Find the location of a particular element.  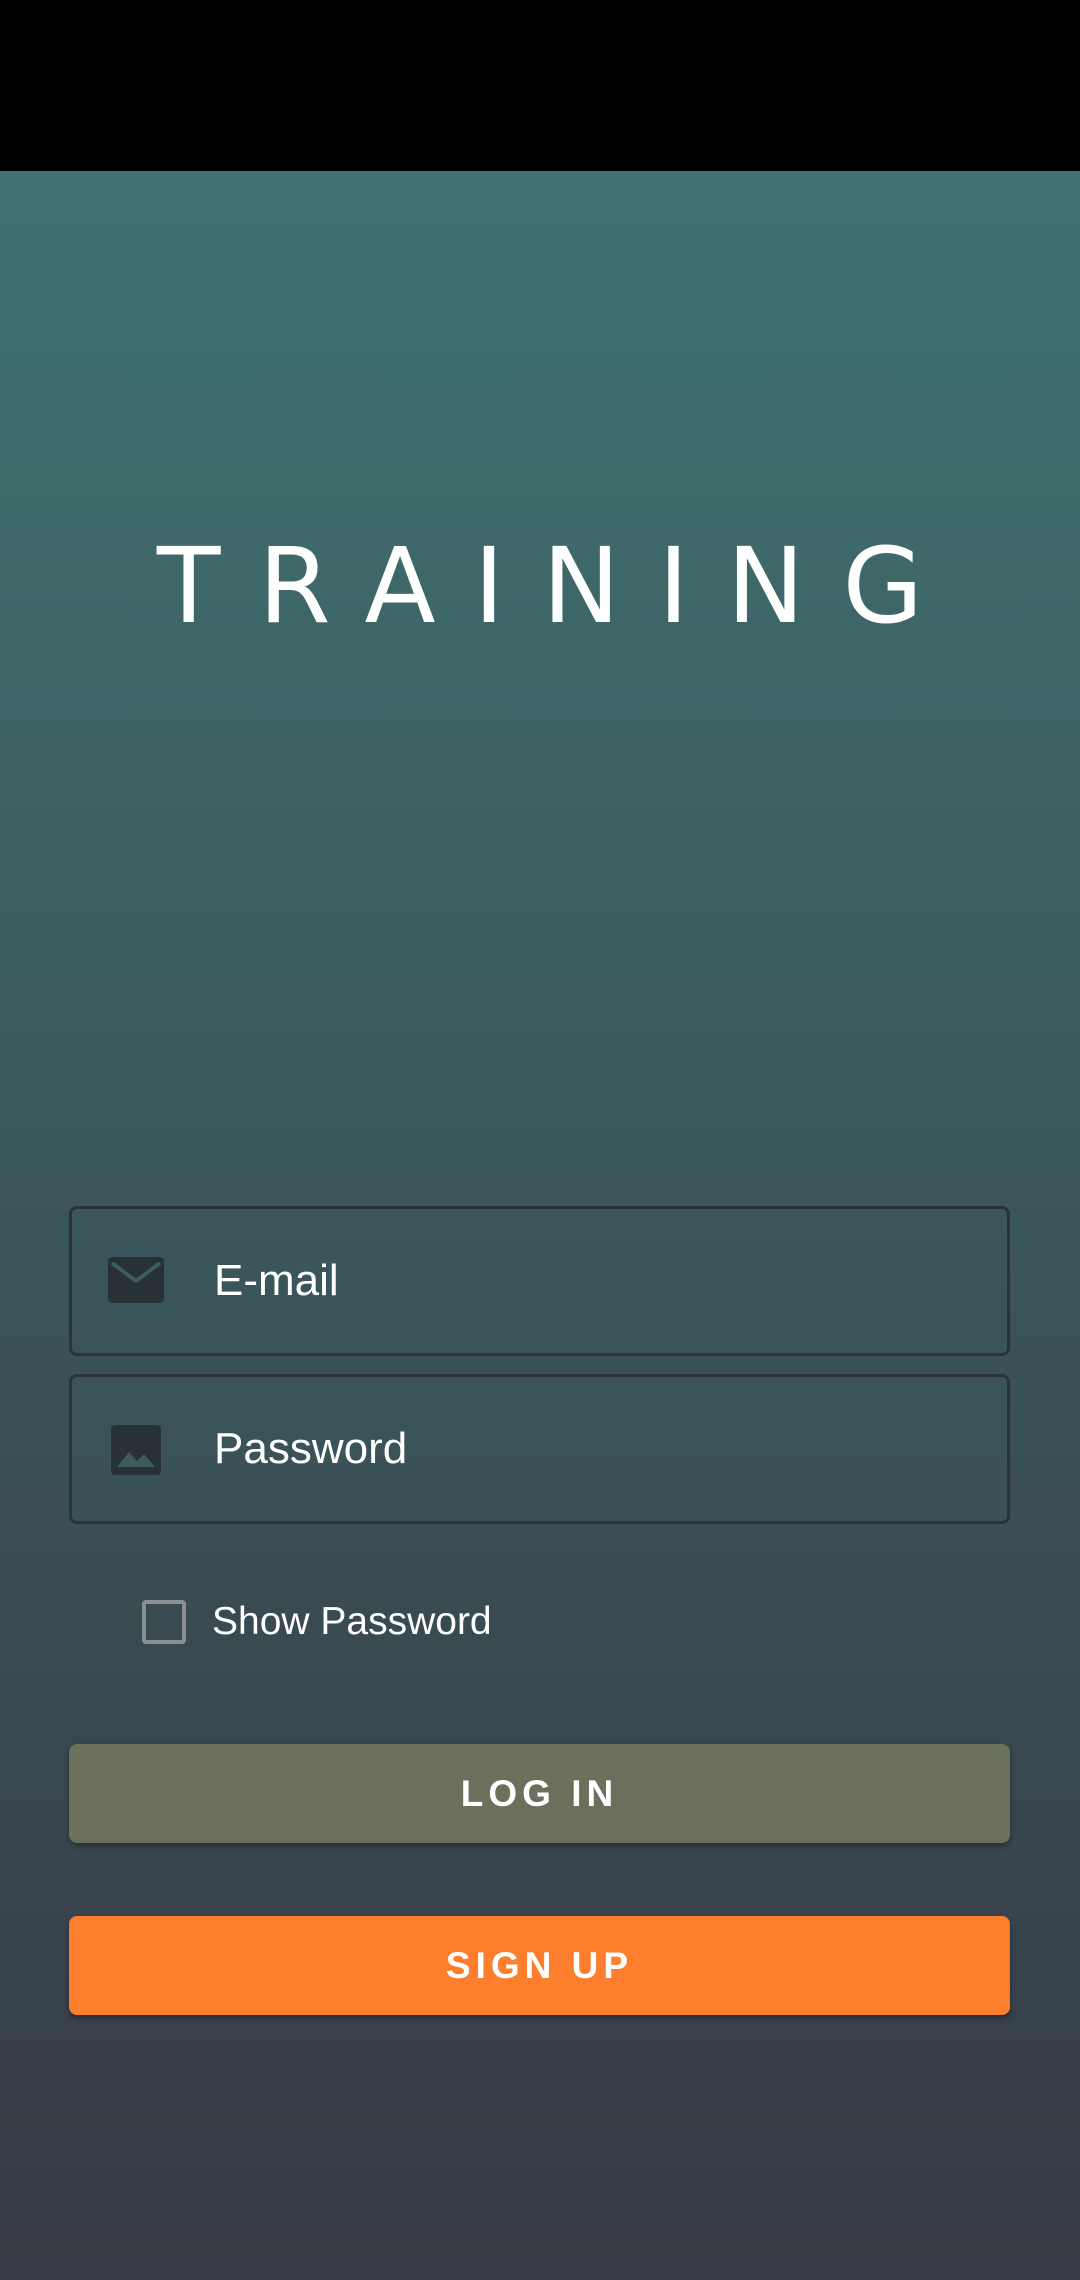

show-password-checkbox is located at coordinates (164, 1622).